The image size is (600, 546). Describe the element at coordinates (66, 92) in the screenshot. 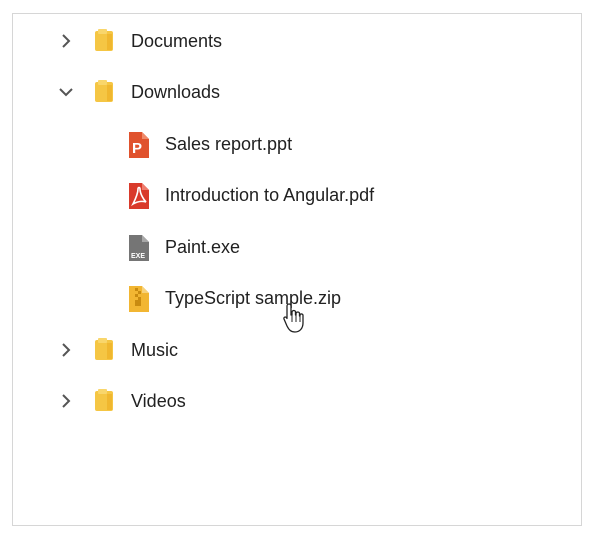

I see `chevron-down-icon` at that location.